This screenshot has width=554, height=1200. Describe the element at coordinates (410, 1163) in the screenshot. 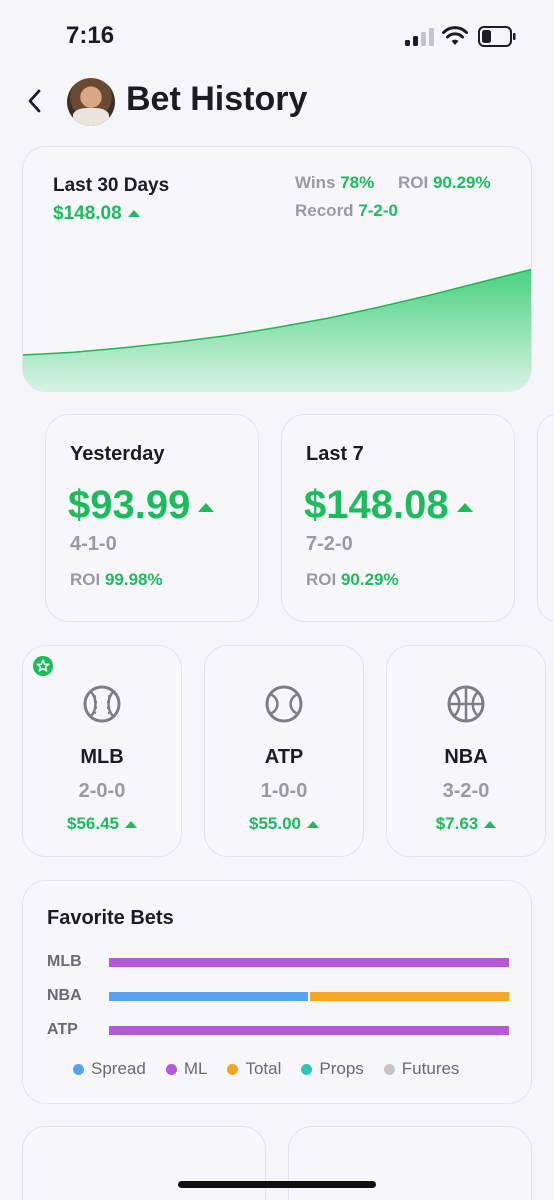

I see `bottom-card-right` at that location.